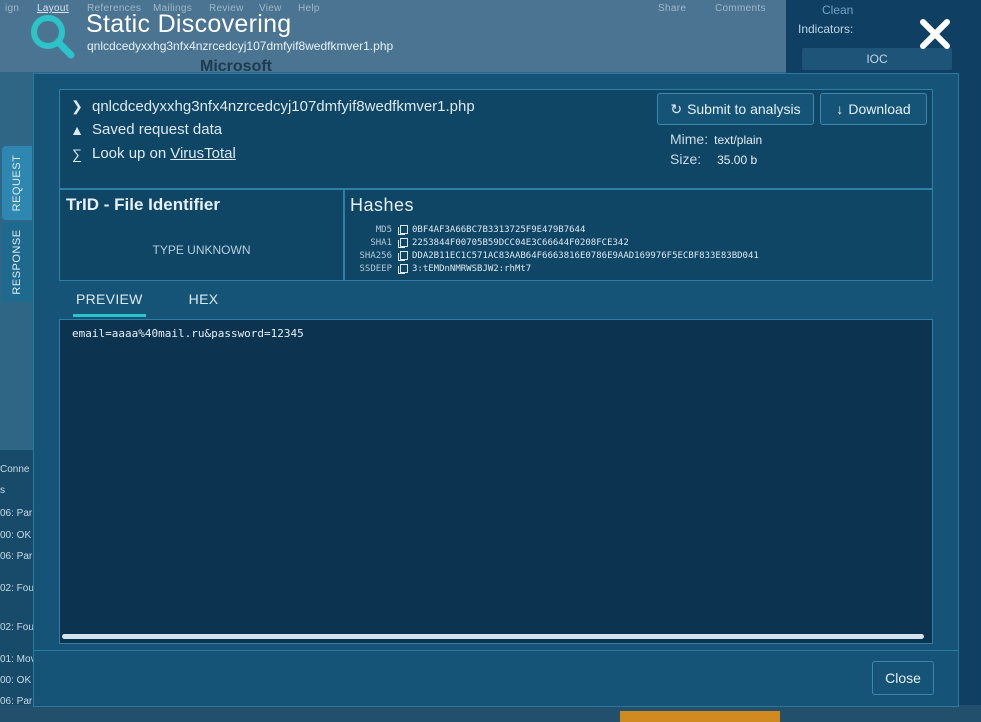 Image resolution: width=981 pixels, height=722 pixels. I want to click on hash-label: MD5, so click(383, 229).